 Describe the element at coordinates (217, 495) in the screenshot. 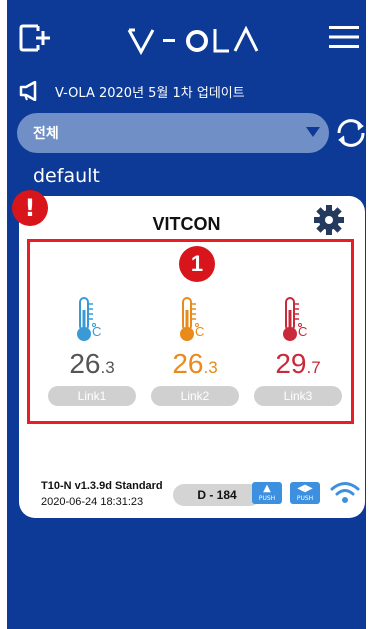

I see `device-id-badge: D - 184` at that location.